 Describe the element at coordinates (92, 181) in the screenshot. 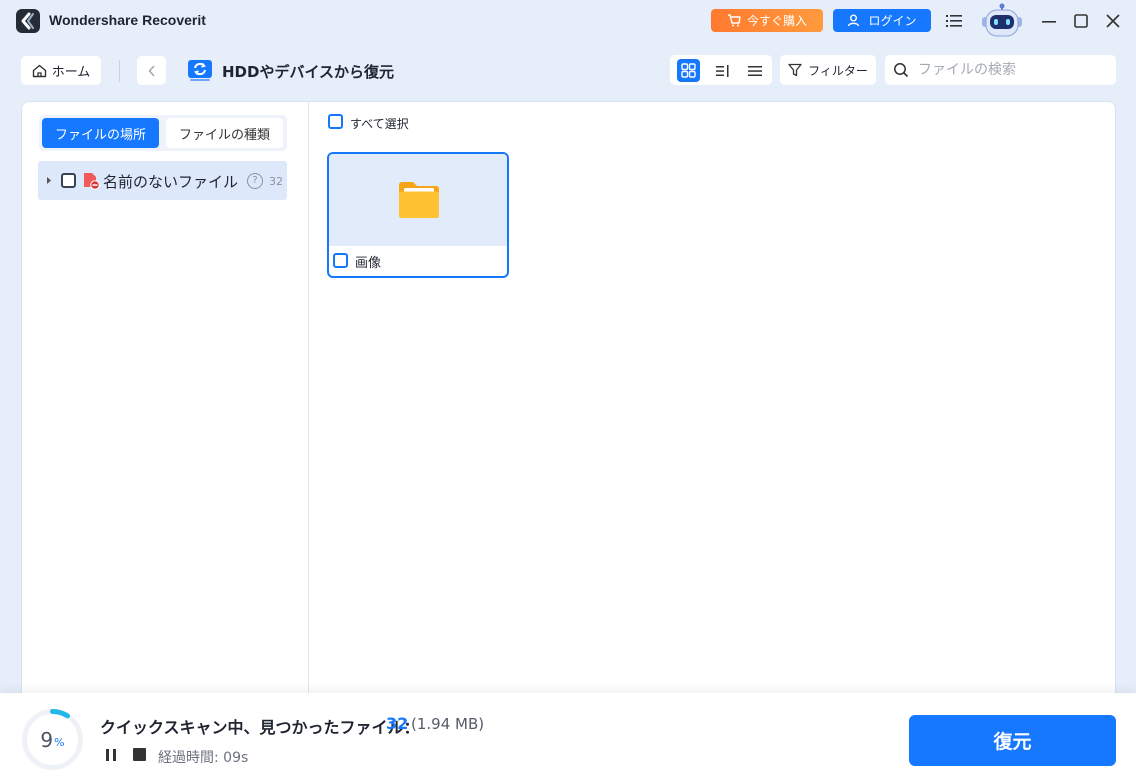

I see `lost-file-icon` at that location.